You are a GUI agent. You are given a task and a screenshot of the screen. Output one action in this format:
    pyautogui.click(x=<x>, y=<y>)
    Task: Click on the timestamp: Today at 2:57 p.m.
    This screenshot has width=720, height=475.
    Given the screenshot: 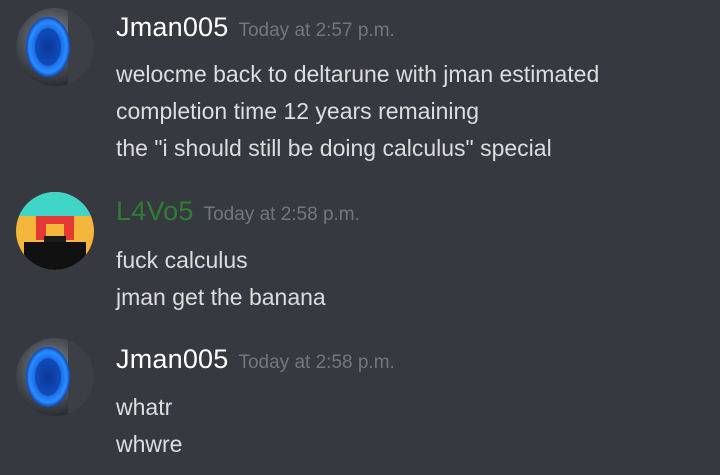 What is the action you would take?
    pyautogui.click(x=316, y=30)
    